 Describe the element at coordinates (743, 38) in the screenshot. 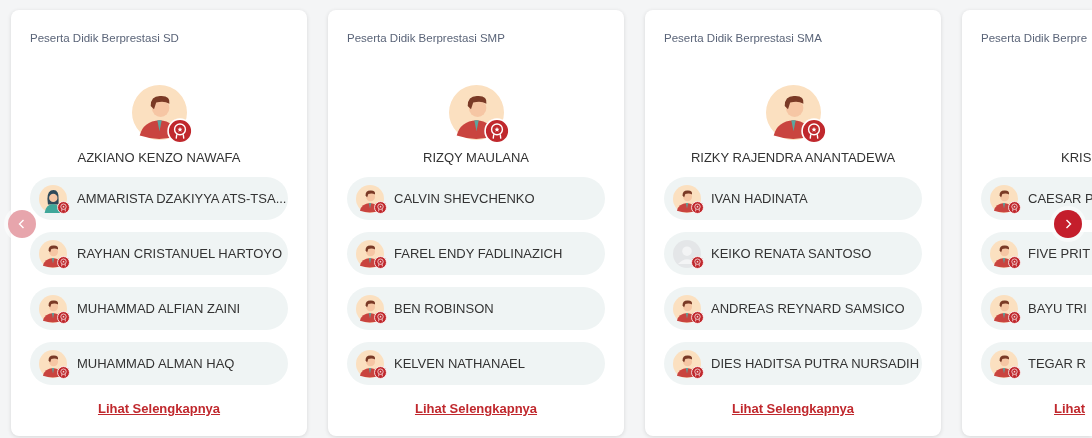

I see `card-title: Peserta Didik Berprestasi SMA` at that location.